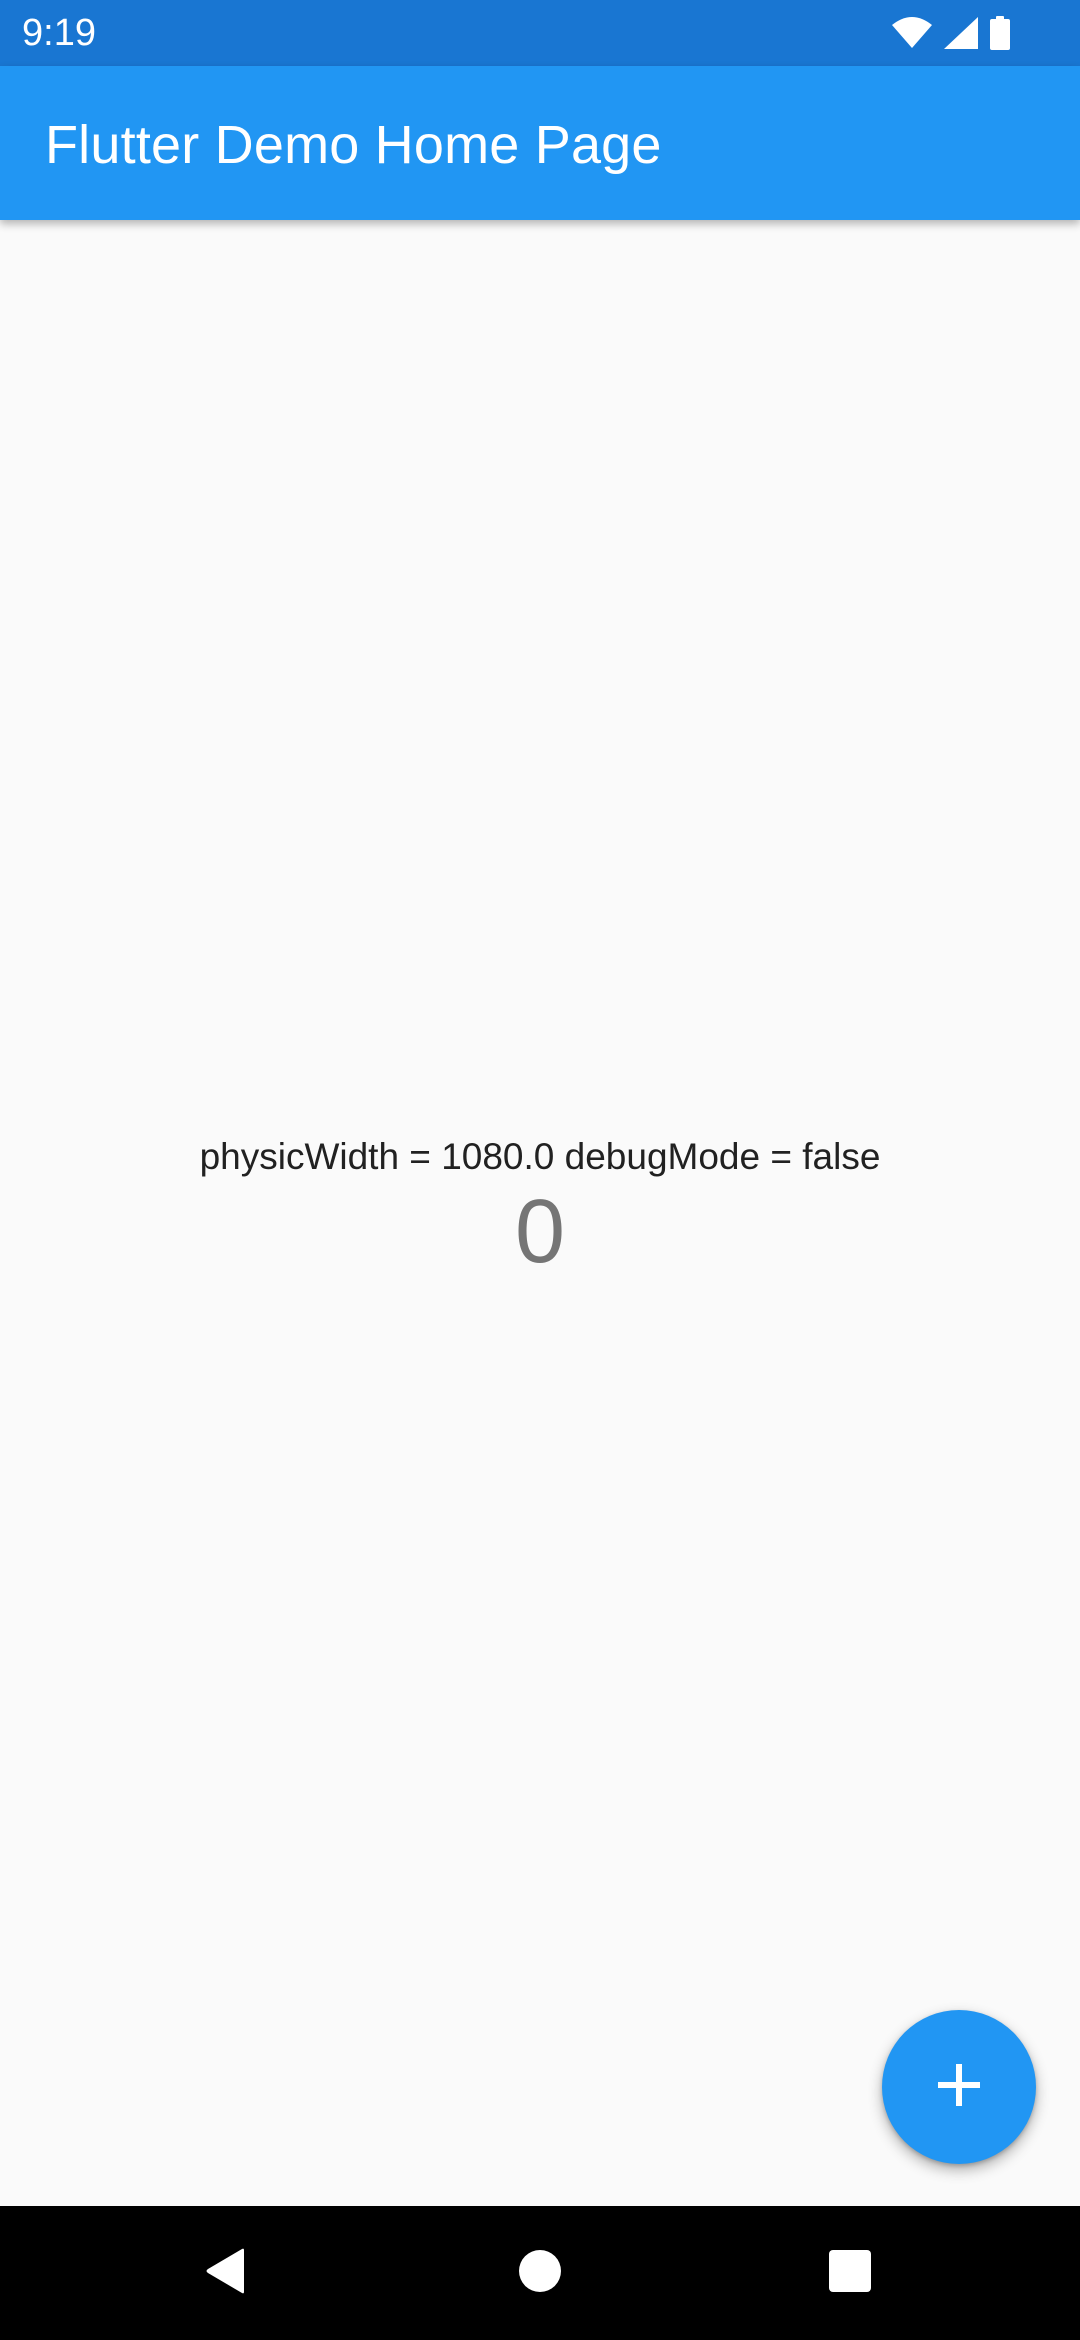 This screenshot has width=1080, height=2340. I want to click on status-bar: 9:19, so click(540, 33).